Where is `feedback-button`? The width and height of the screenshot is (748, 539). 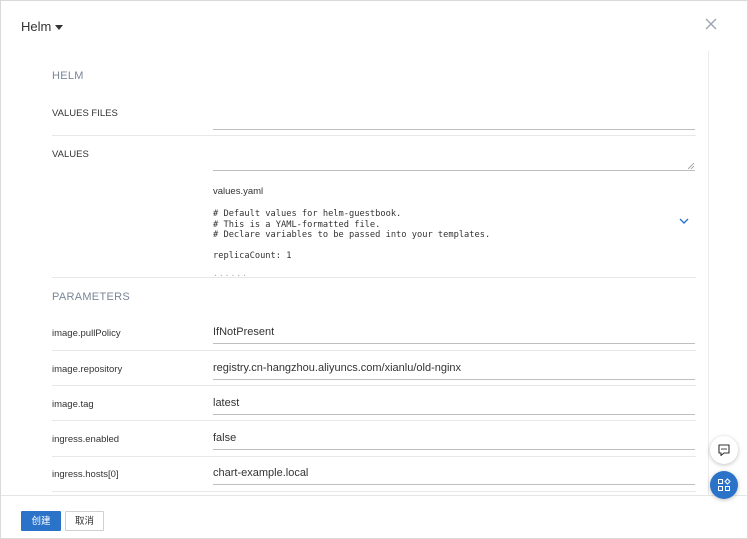
feedback-button is located at coordinates (724, 450).